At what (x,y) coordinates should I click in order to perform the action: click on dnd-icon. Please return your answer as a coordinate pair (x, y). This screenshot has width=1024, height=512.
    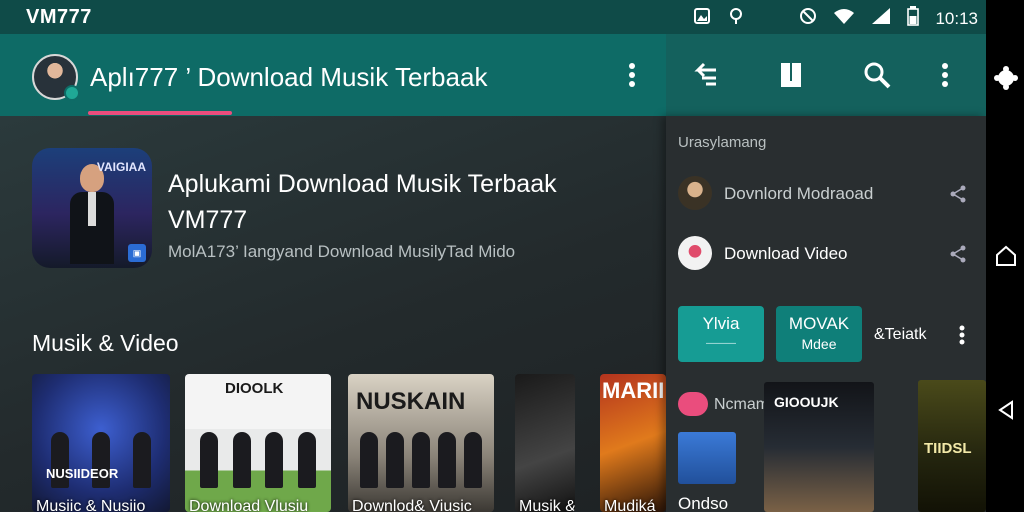
    Looking at the image, I should click on (808, 18).